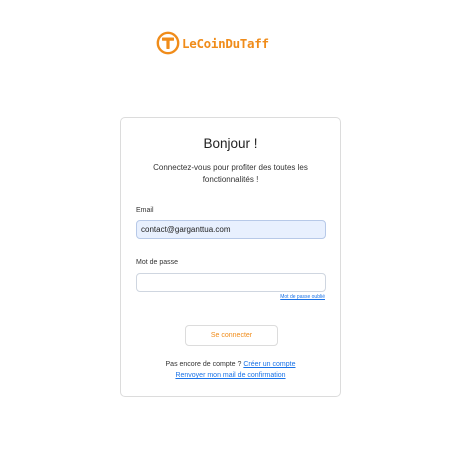 The image size is (449, 449). What do you see at coordinates (231, 335) in the screenshot?
I see `login-button: Se connecter` at bounding box center [231, 335].